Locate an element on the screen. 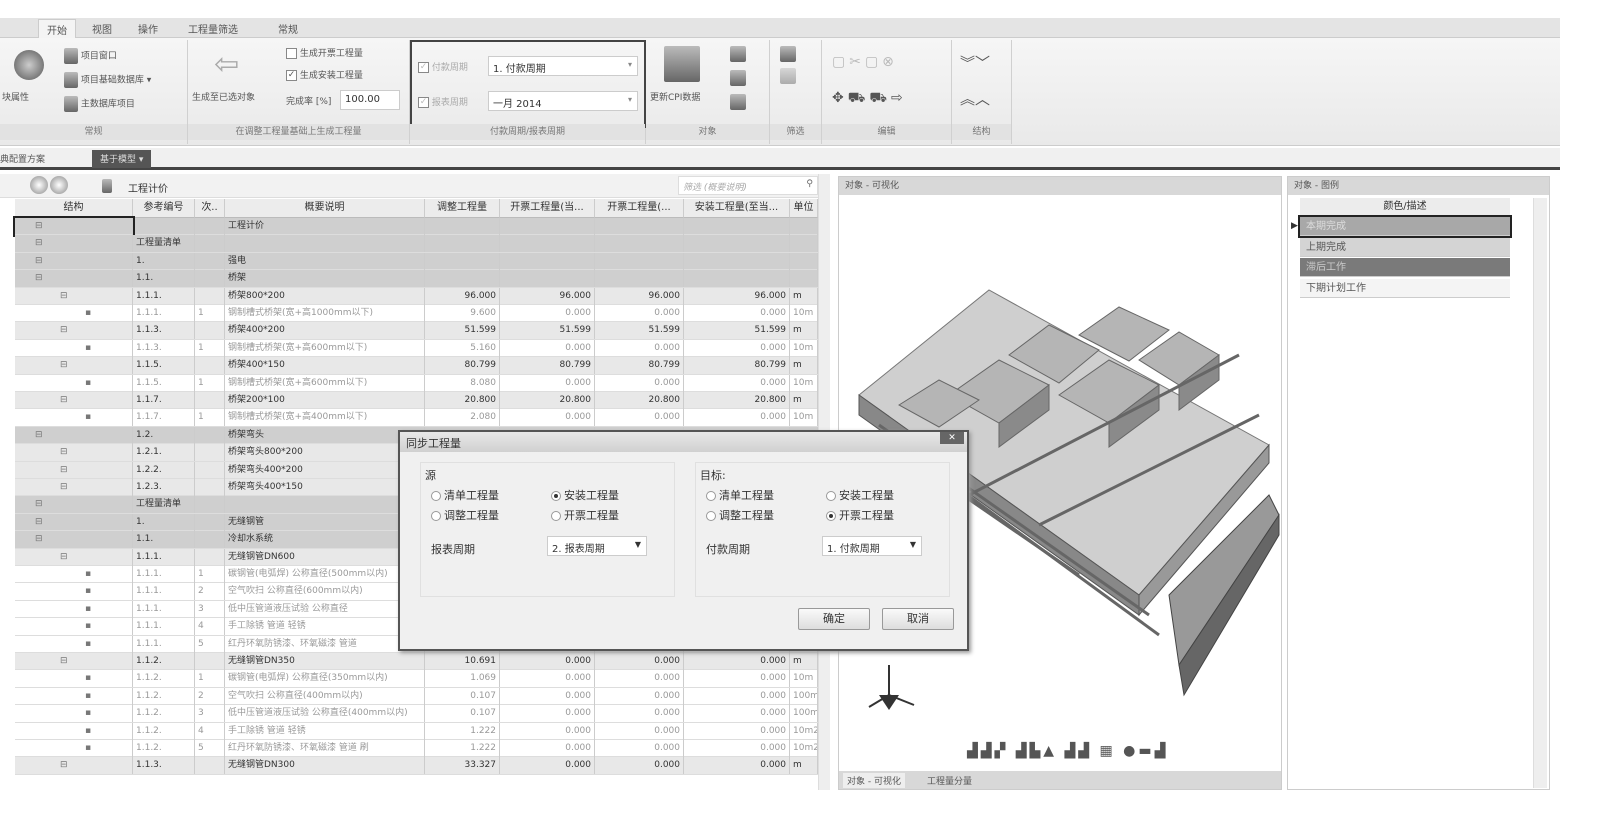  edit-tool-icons: ✥⛟⛟⇨ is located at coordinates (869, 99).